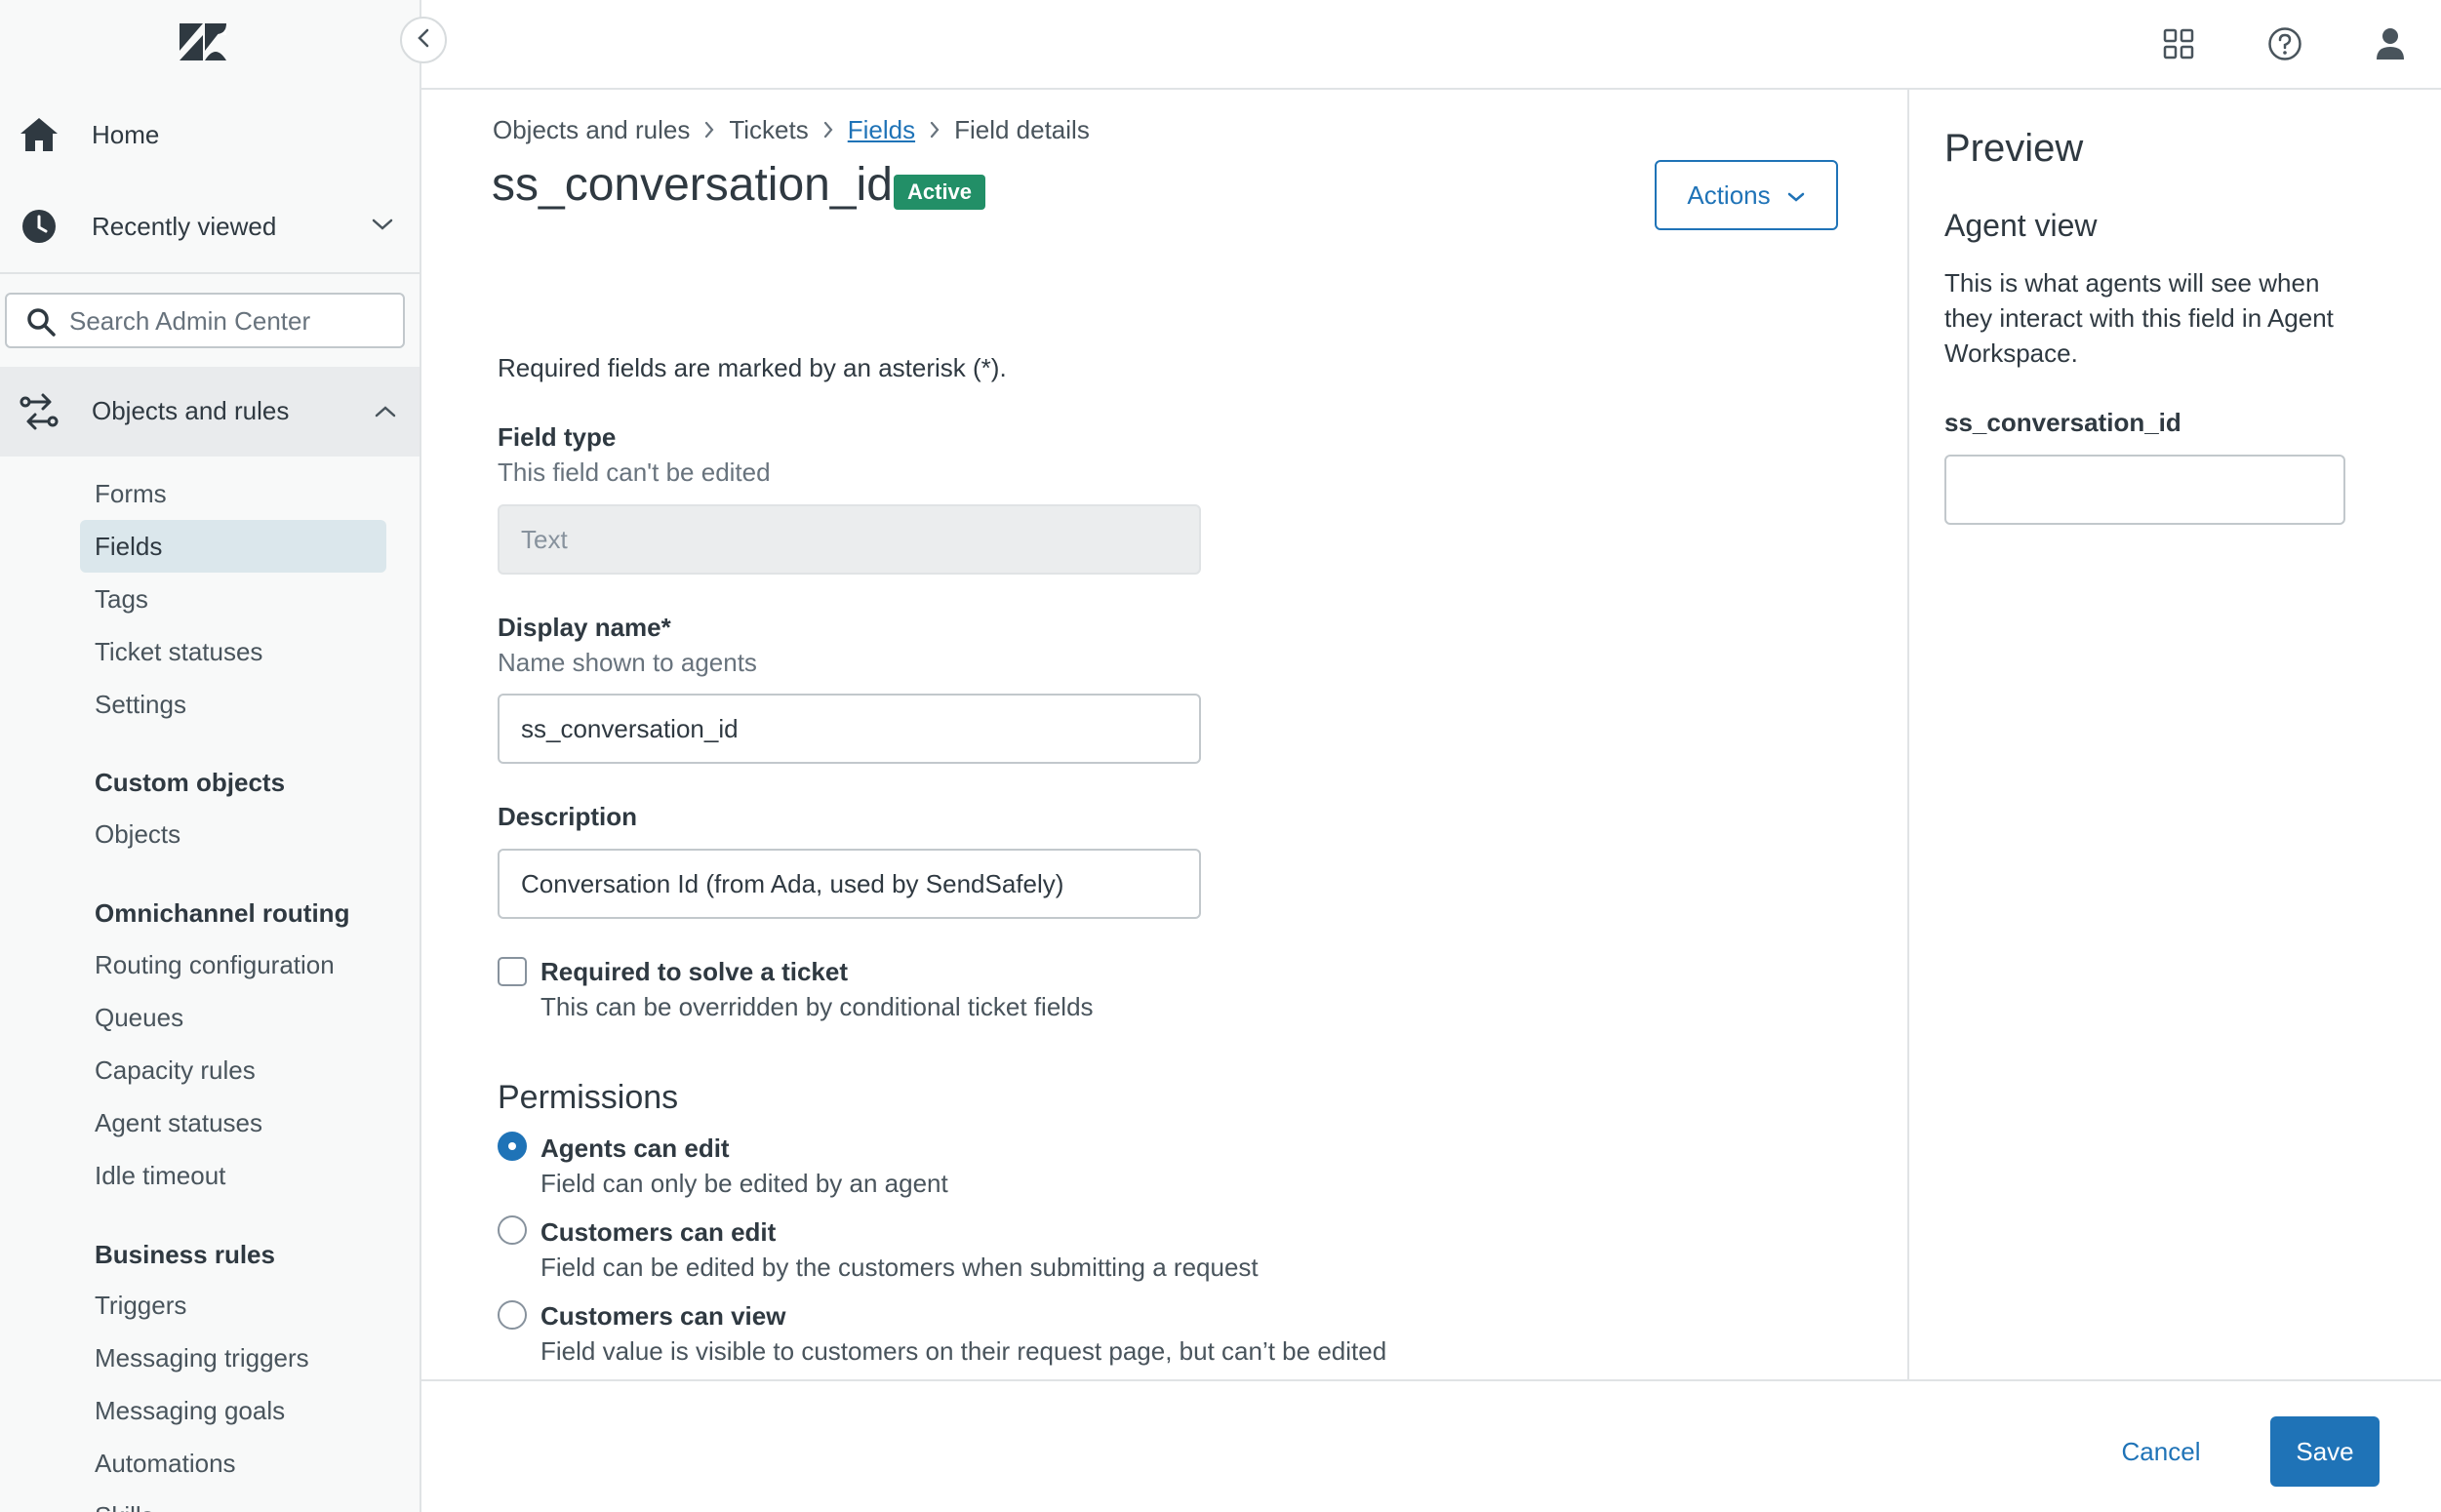  What do you see at coordinates (2144, 490) in the screenshot?
I see `preview-field-input` at bounding box center [2144, 490].